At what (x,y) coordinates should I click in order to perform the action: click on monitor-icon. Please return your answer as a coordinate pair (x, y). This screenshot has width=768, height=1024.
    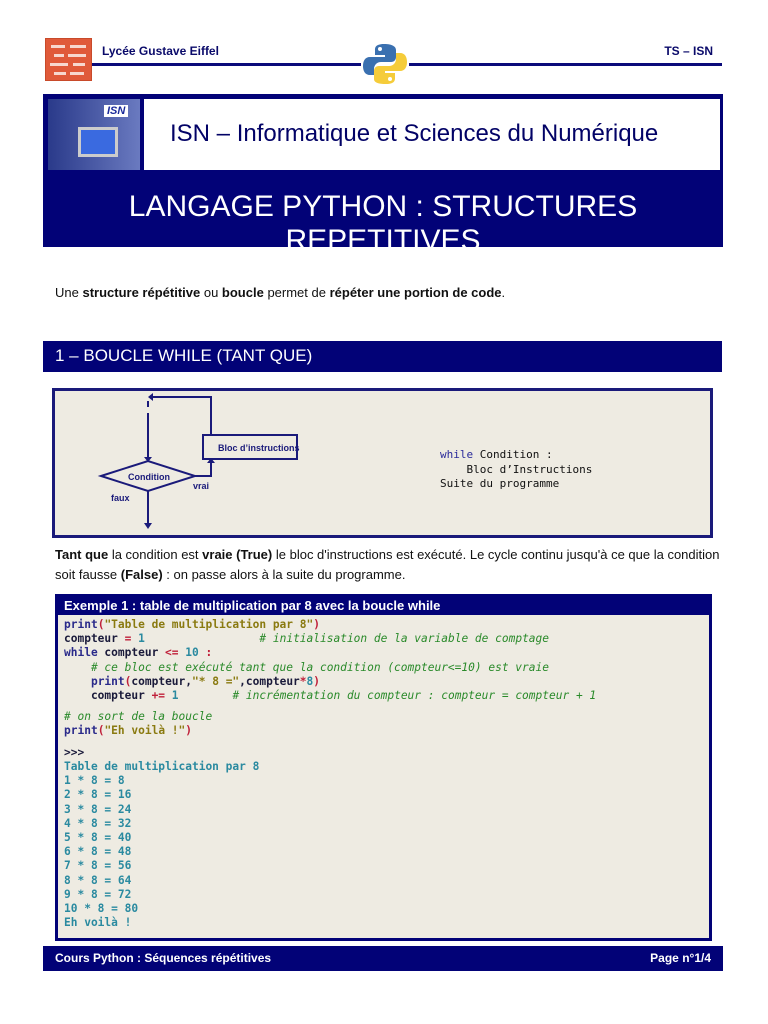
    Looking at the image, I should click on (98, 142).